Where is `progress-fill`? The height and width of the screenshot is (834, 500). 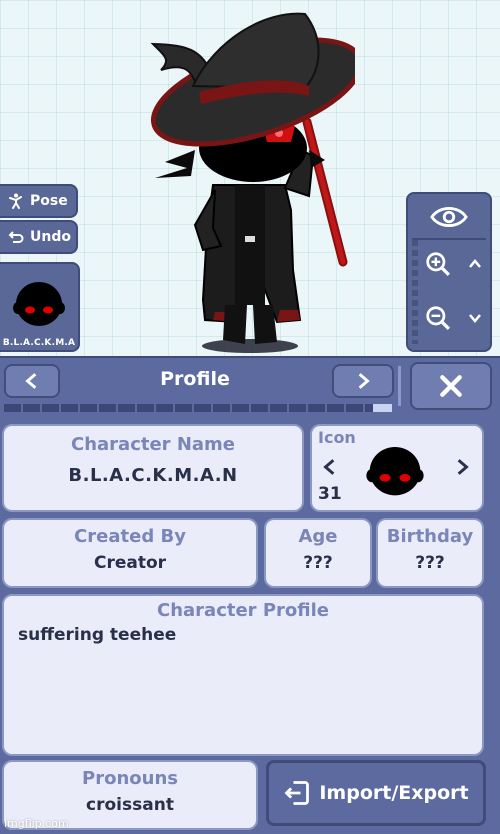
progress-fill is located at coordinates (382, 408).